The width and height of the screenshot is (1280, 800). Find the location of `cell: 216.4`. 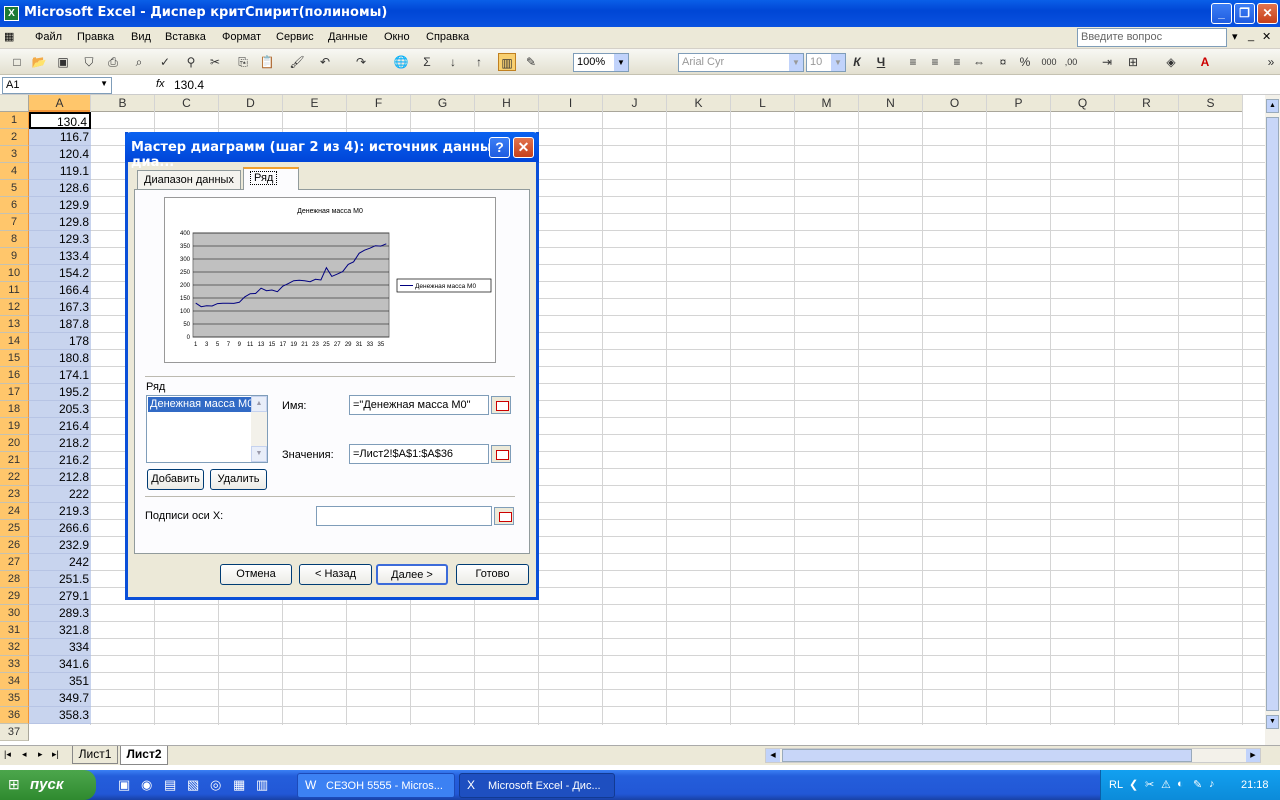

cell: 216.4 is located at coordinates (60, 426).